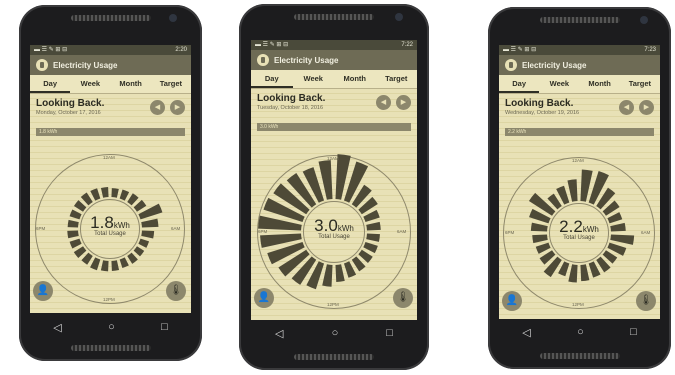 The height and width of the screenshot is (375, 675). What do you see at coordinates (110, 50) in the screenshot?
I see `status-bar: ▬ ☰ ✎ ⊞ ⊟ 2:20` at bounding box center [110, 50].